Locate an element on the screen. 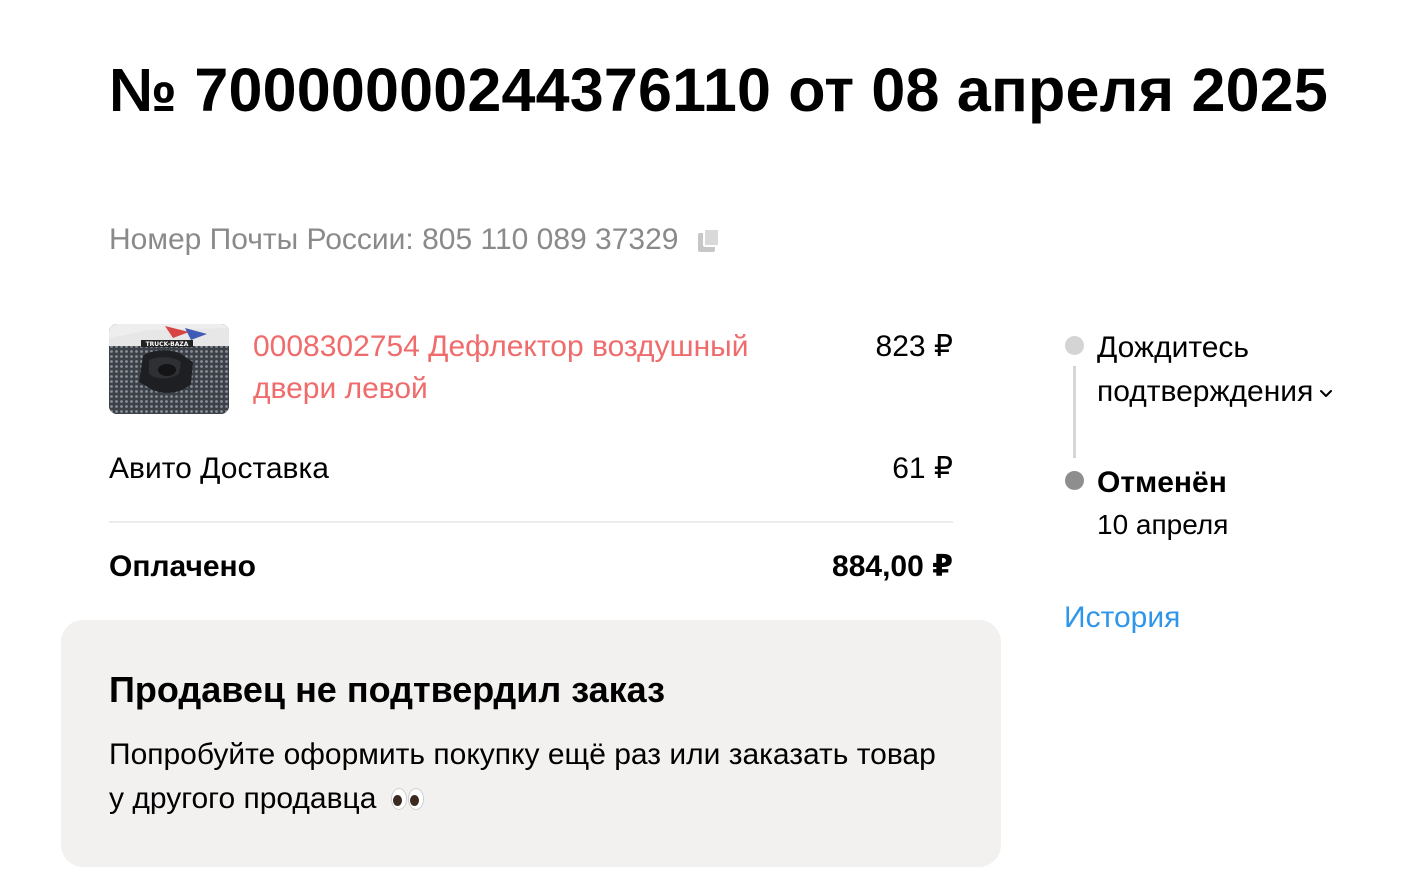 Image resolution: width=1410 pixels, height=884 pixels. delivery-label: Авито Доставка is located at coordinates (219, 468).